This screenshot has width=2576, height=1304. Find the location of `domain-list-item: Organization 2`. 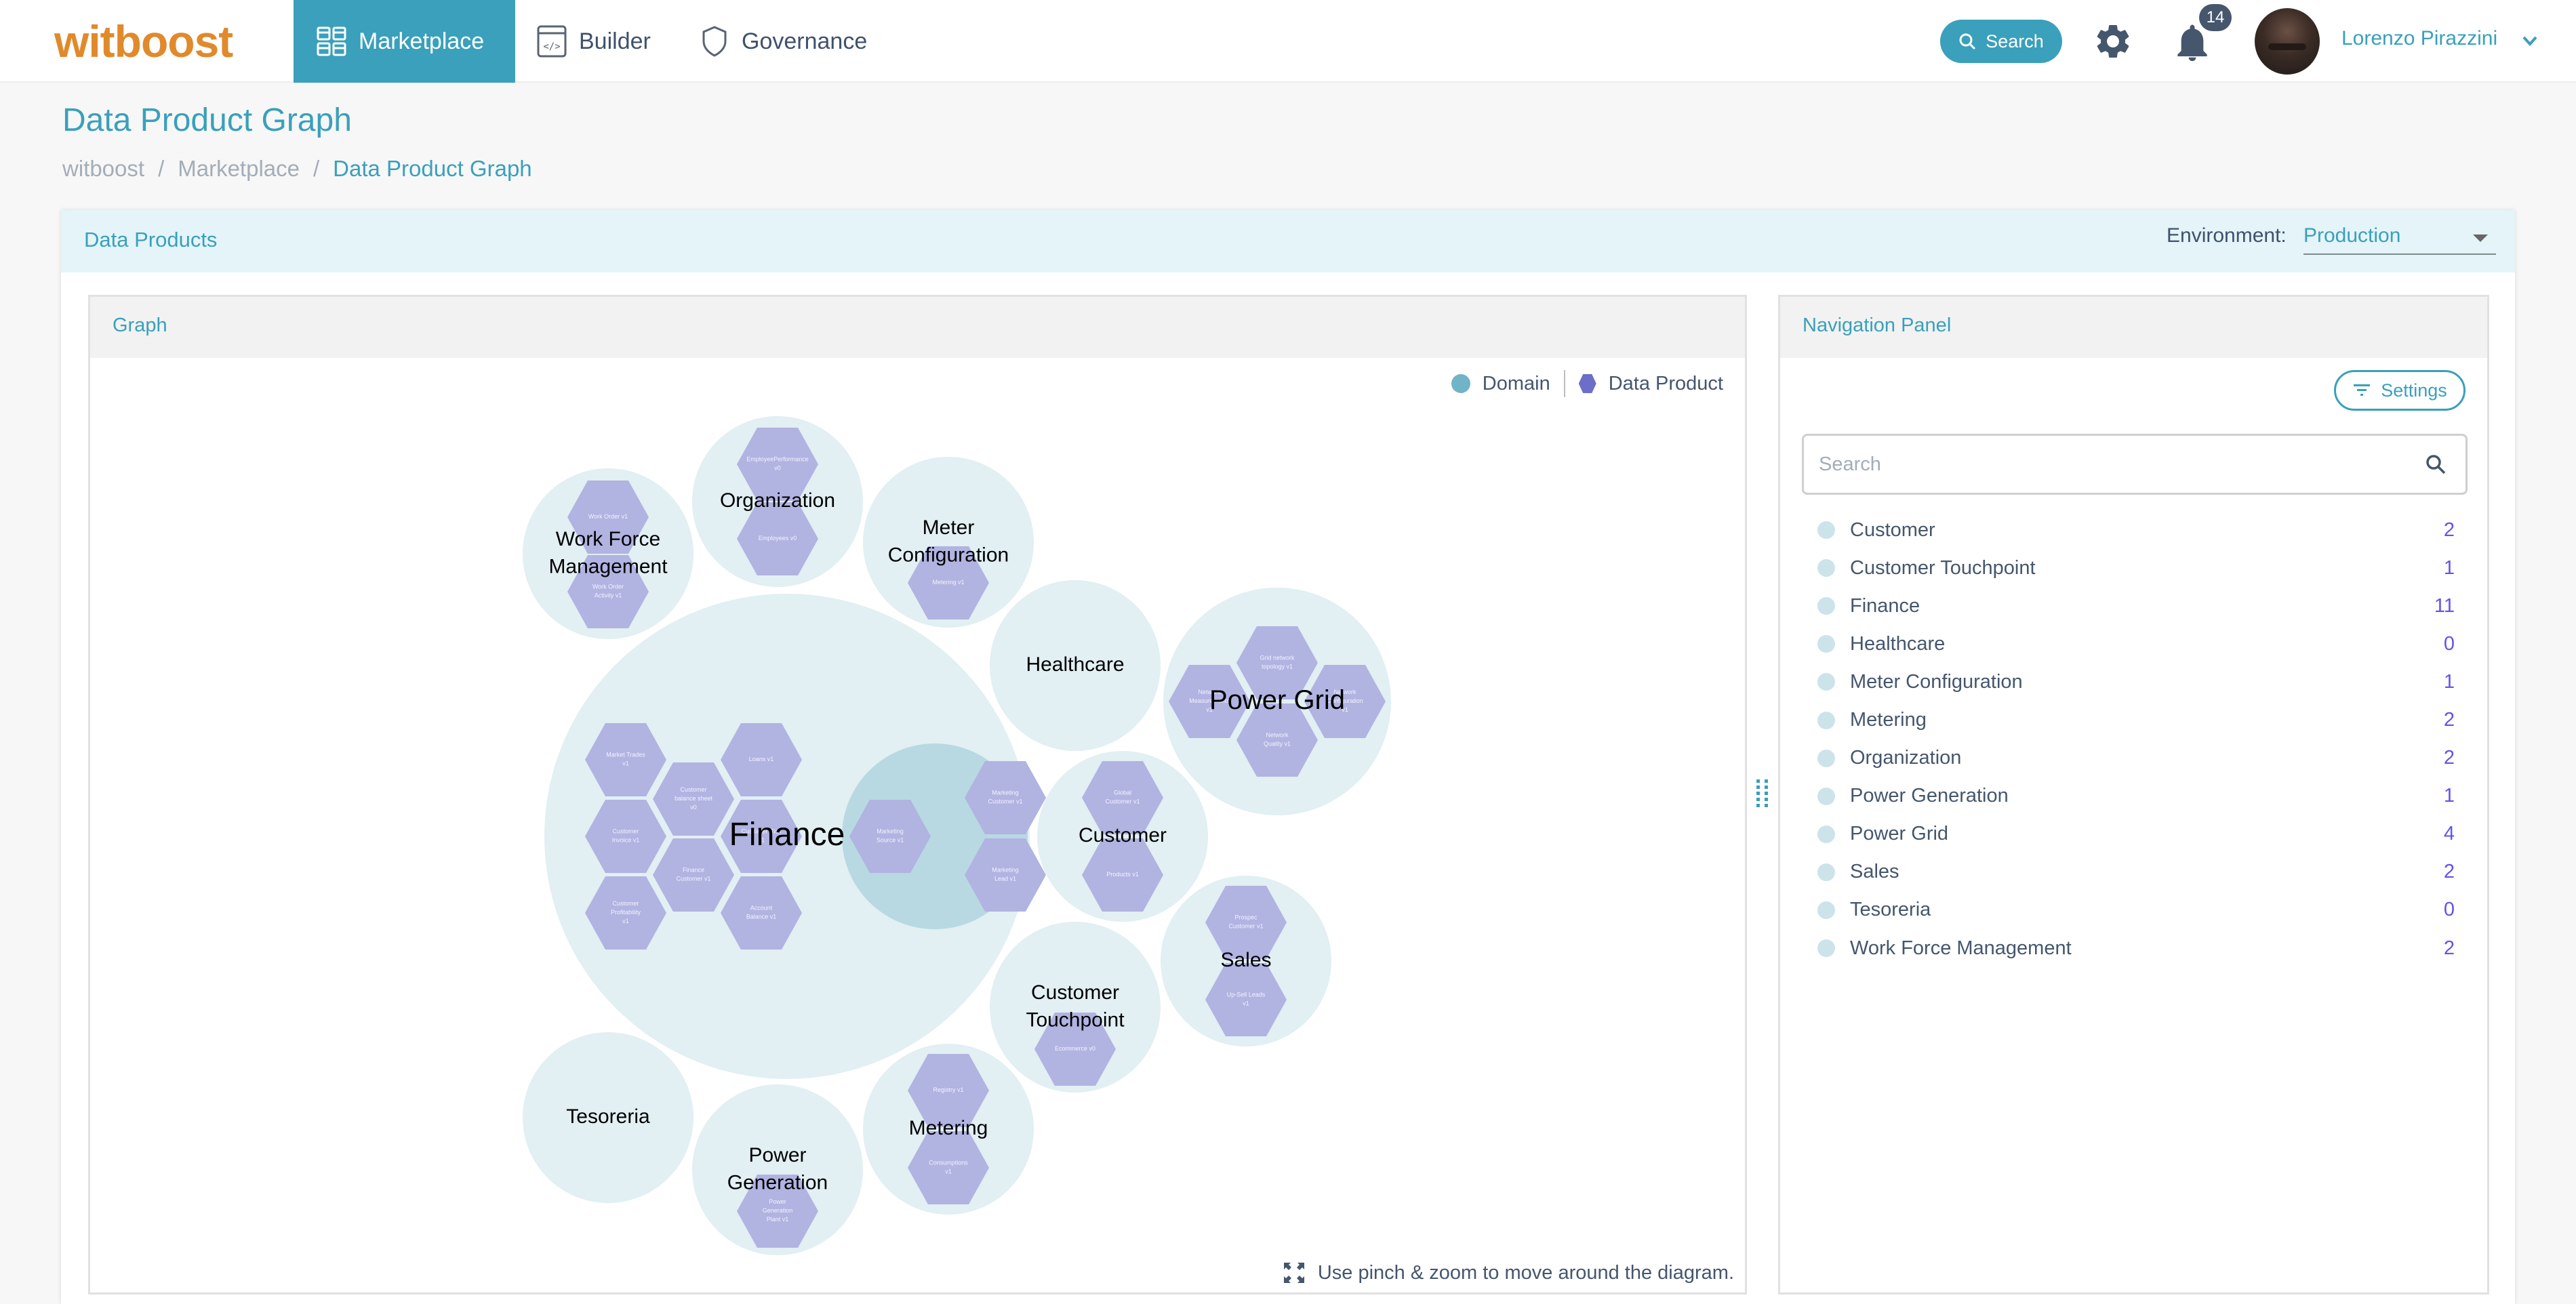

domain-list-item: Organization 2 is located at coordinates (2136, 758).